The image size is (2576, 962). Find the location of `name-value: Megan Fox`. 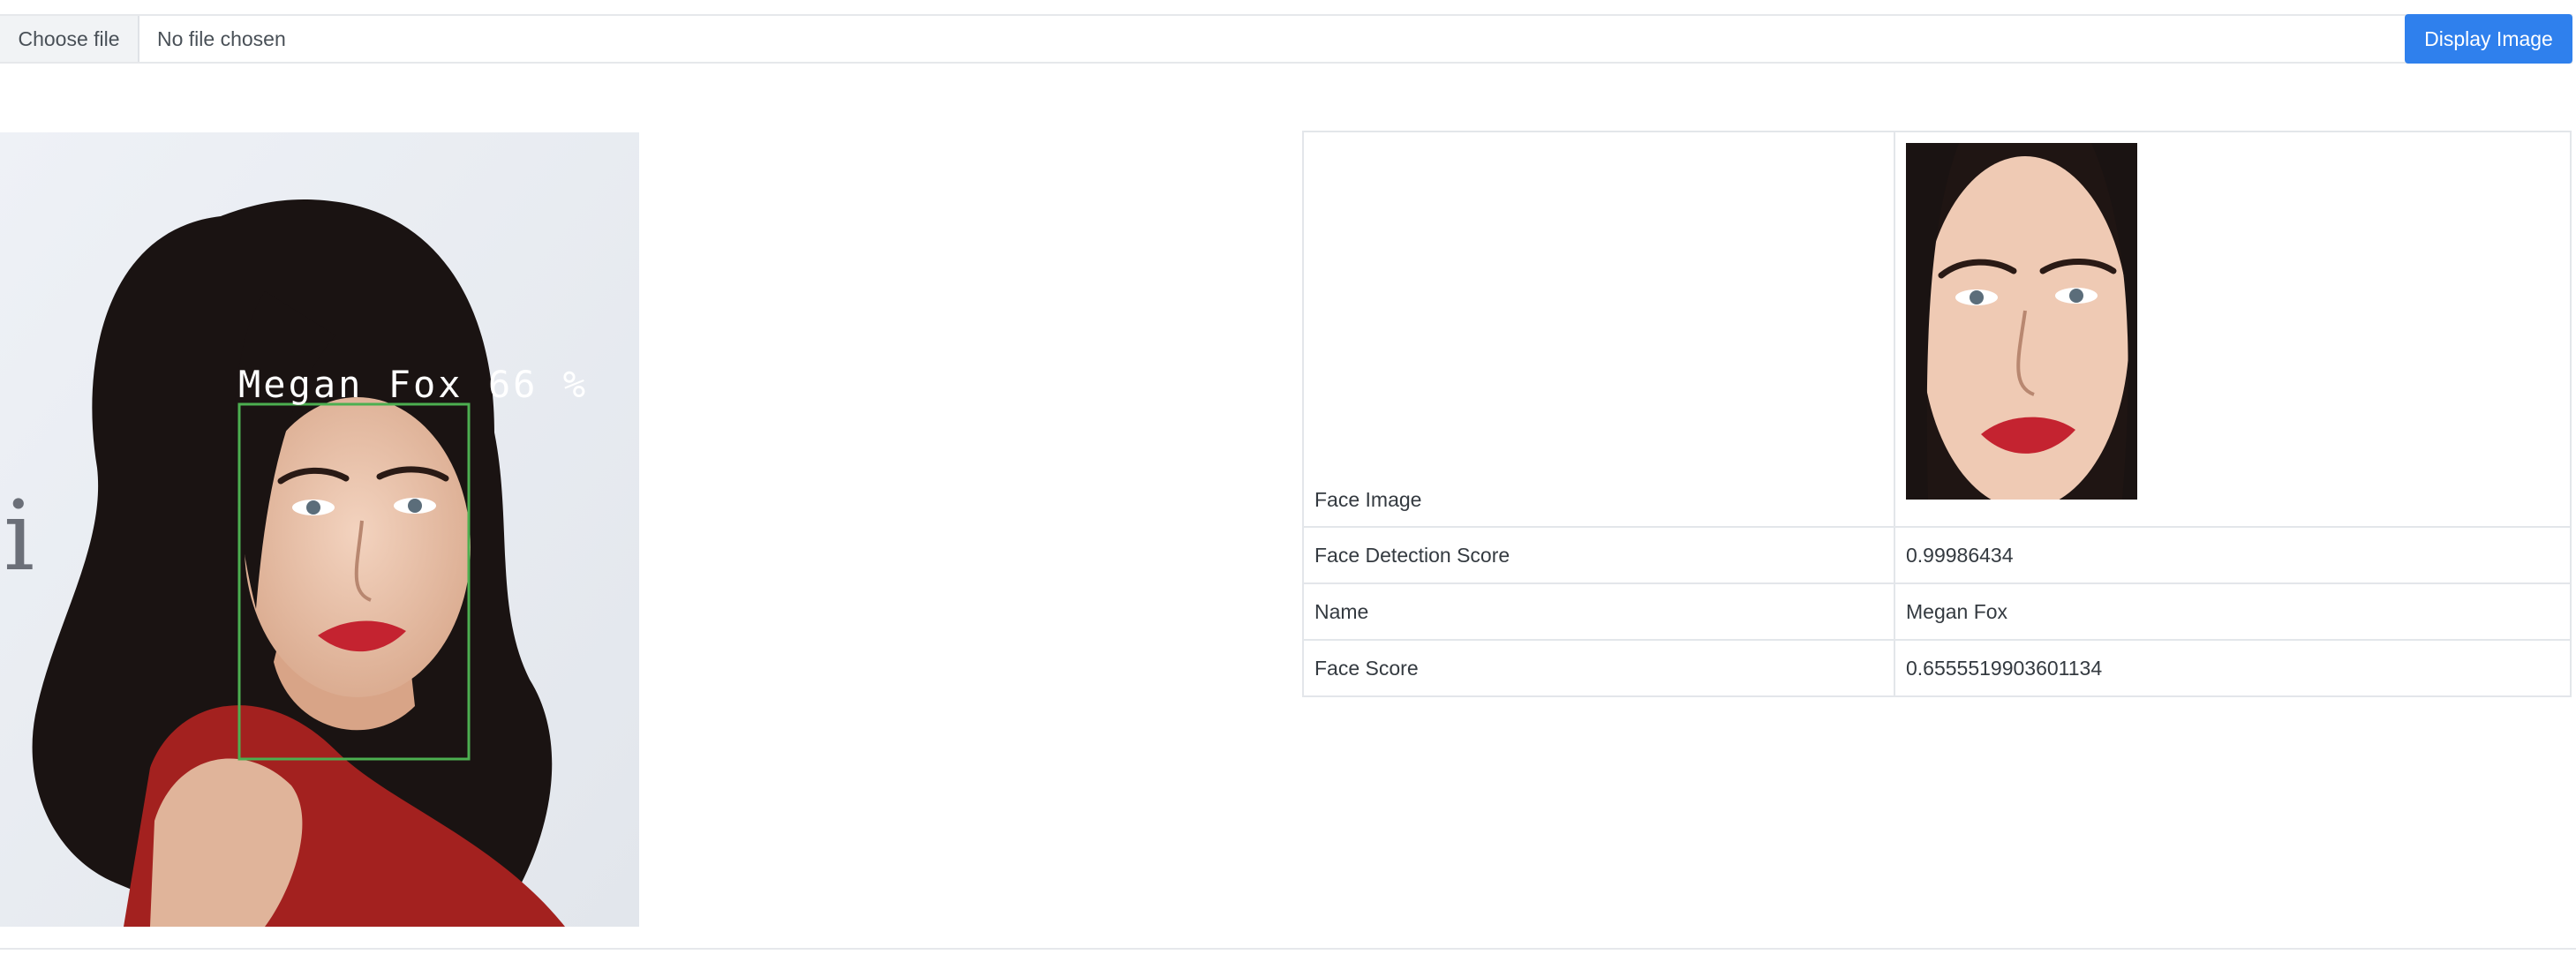

name-value: Megan Fox is located at coordinates (2233, 611).